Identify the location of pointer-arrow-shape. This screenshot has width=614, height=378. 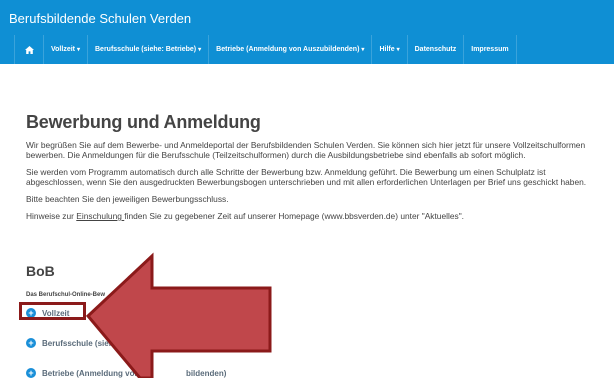
(178, 315).